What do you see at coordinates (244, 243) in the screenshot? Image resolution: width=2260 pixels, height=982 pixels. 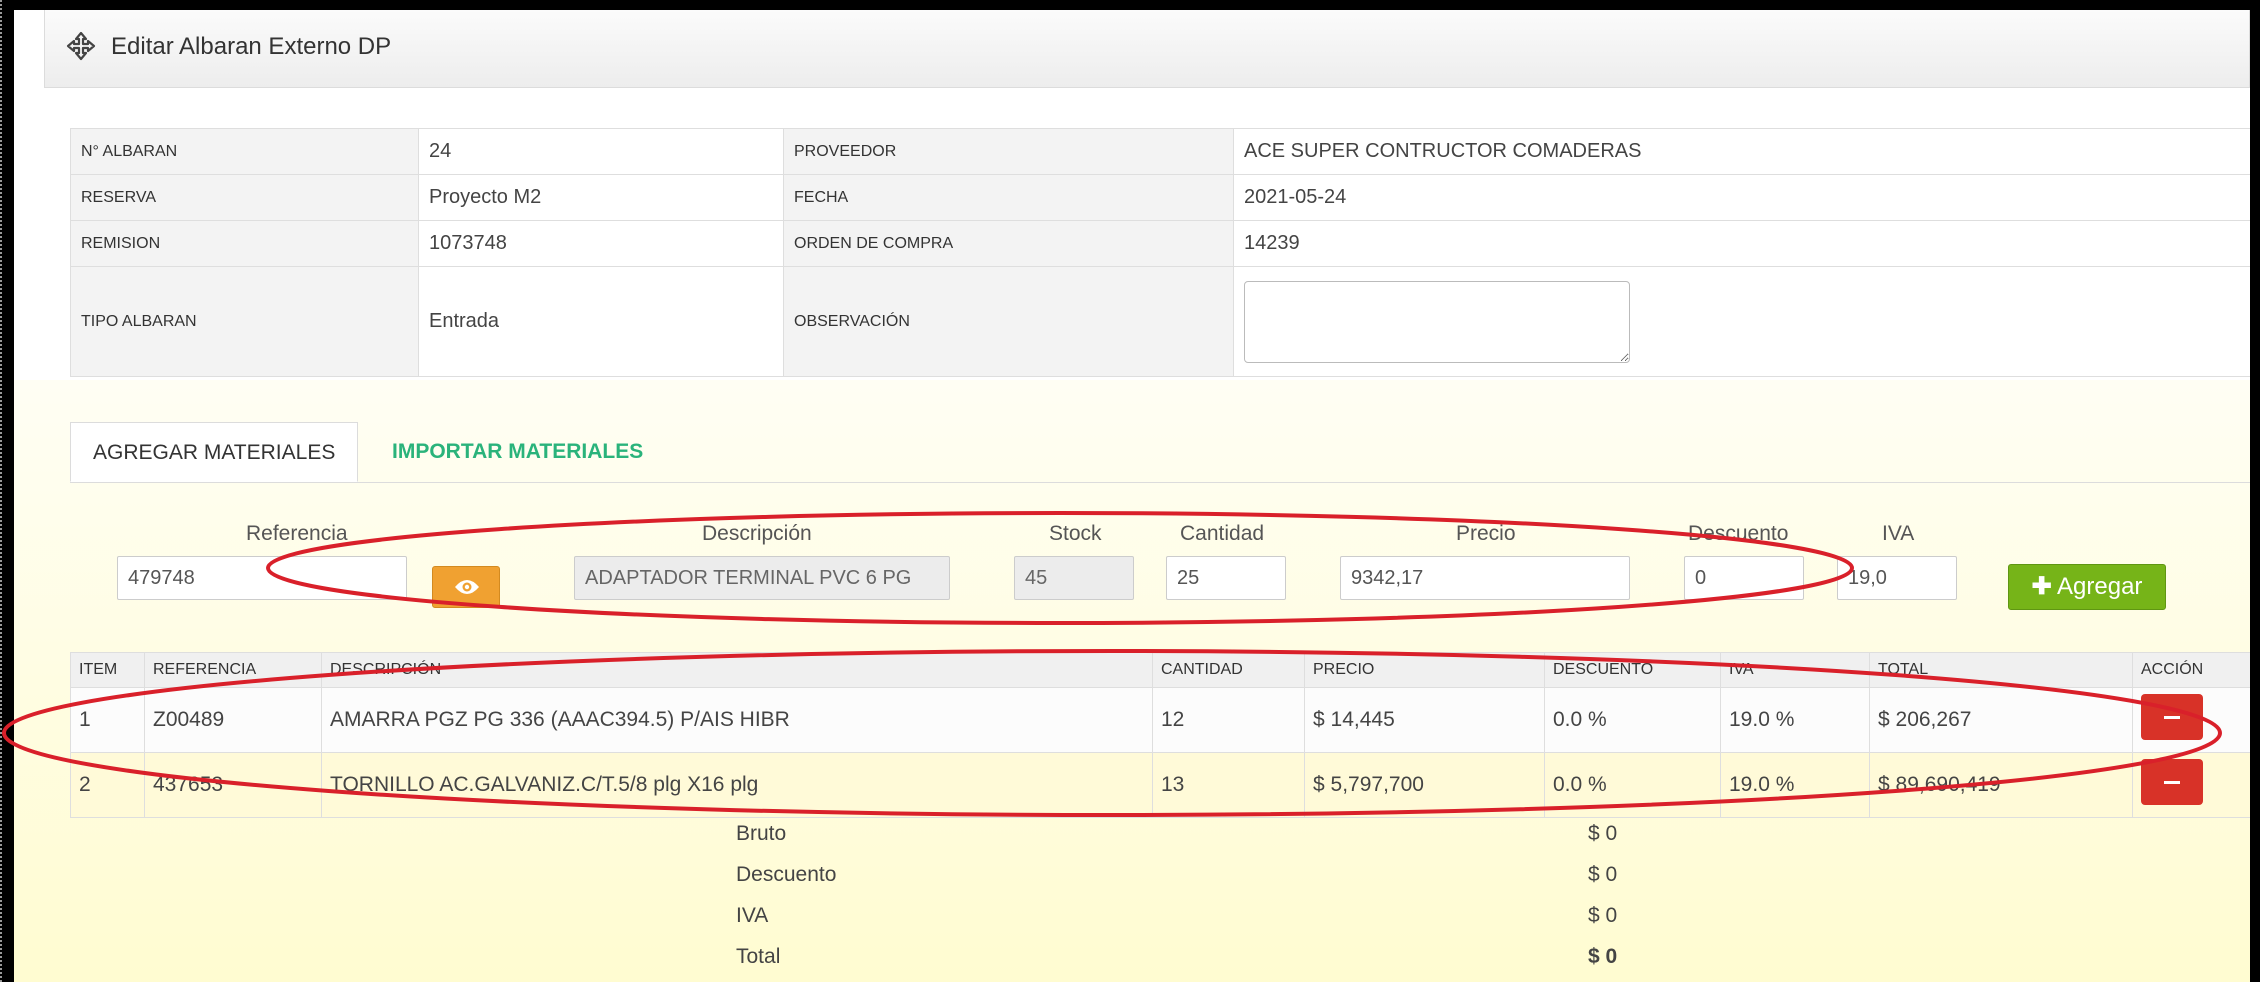 I see `label-remision: REMISION` at bounding box center [244, 243].